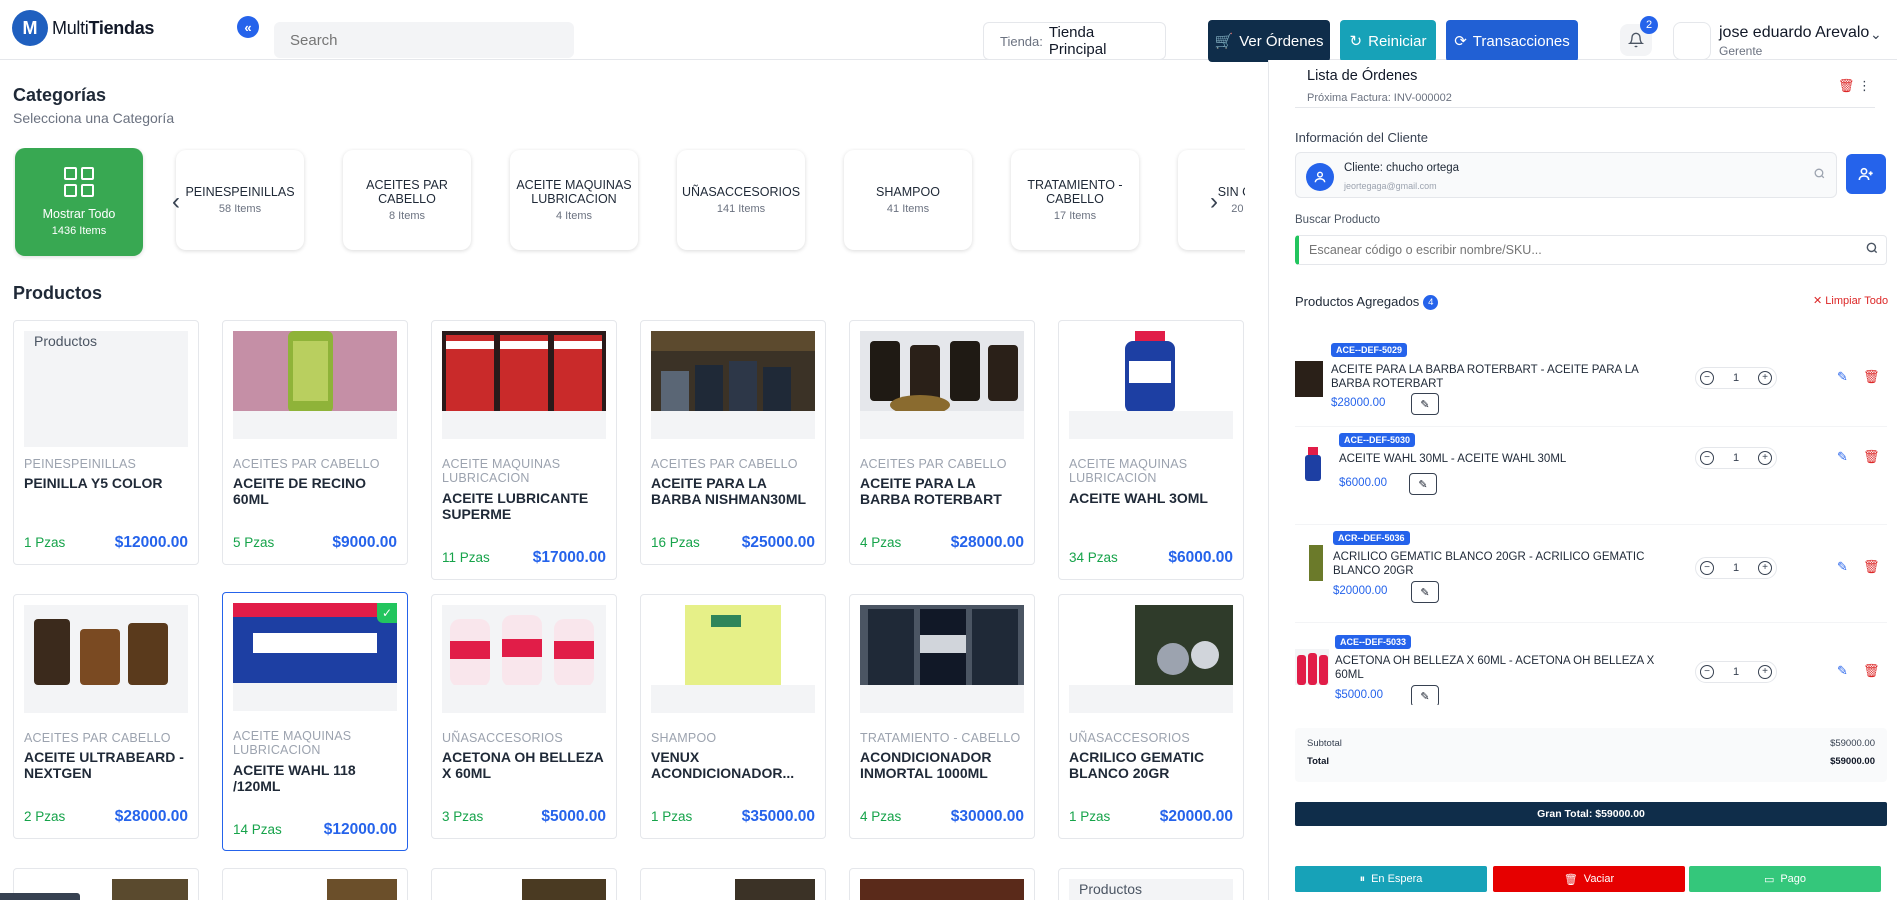  What do you see at coordinates (1363, 483) in the screenshot?
I see `item-price: $6000.00` at bounding box center [1363, 483].